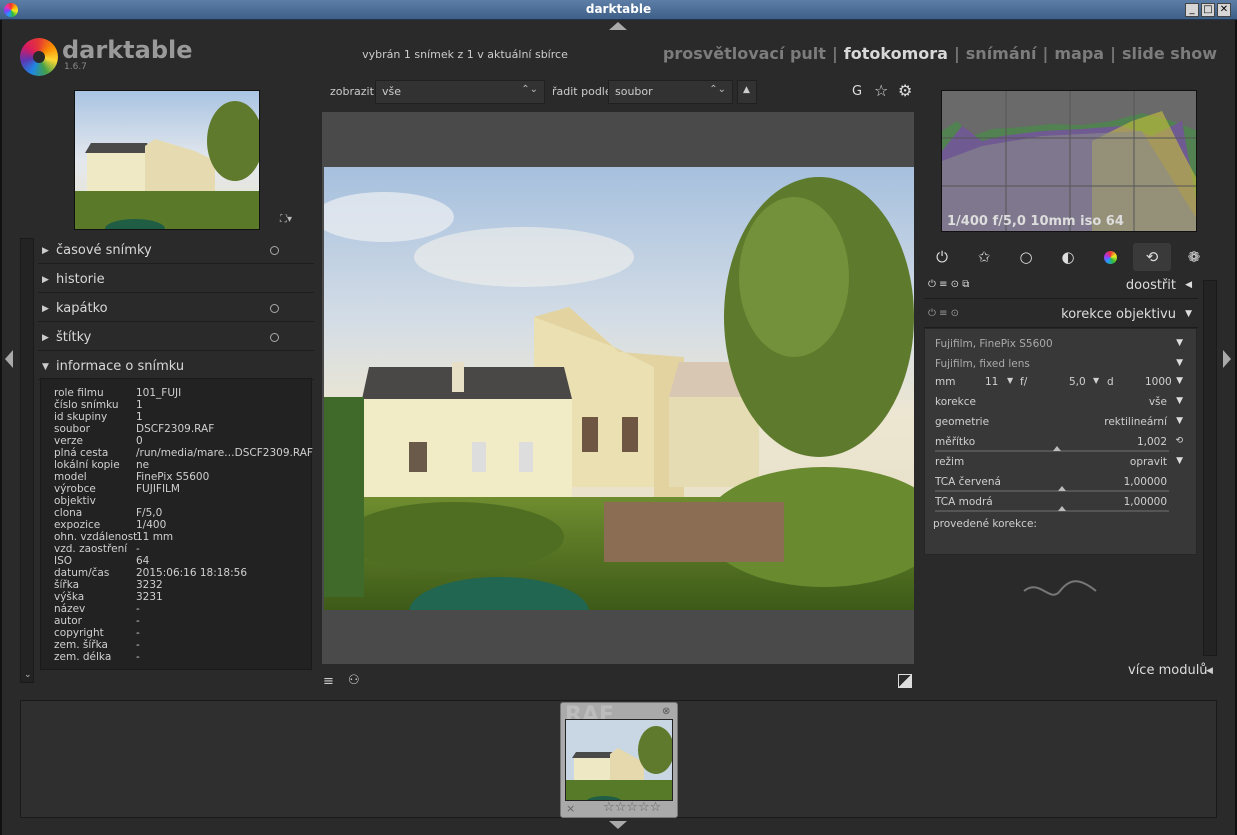 The image size is (1237, 835). I want to click on grouping-button: G, so click(857, 91).